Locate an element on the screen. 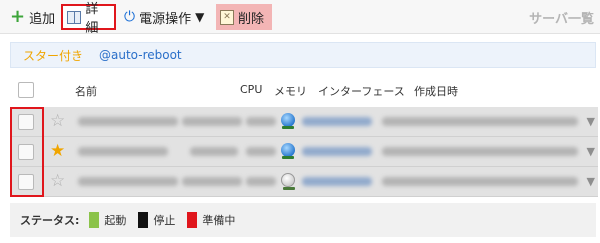  table-row: ★ ▼ is located at coordinates (304, 152).